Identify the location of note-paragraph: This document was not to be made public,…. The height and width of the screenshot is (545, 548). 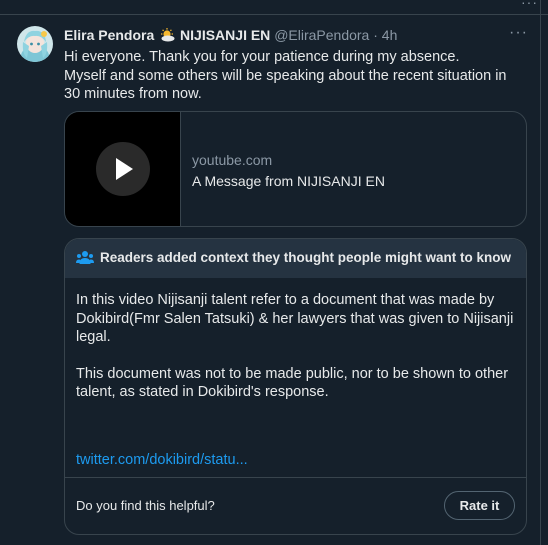
(292, 383).